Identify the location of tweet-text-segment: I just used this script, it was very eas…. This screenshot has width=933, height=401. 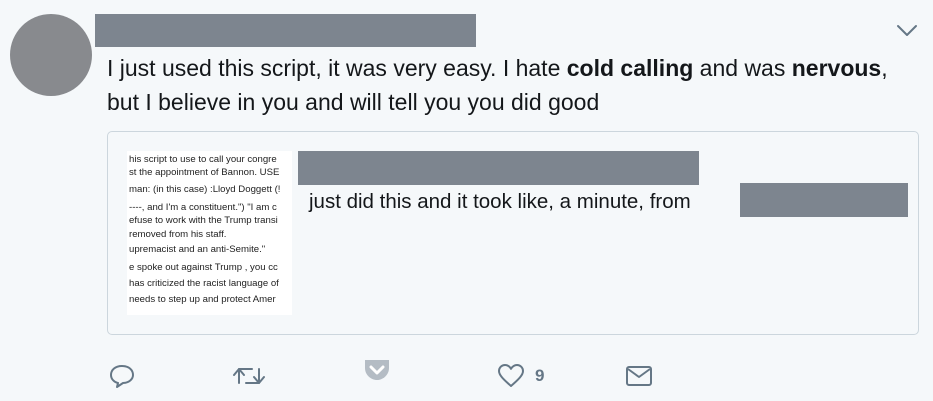
(337, 68).